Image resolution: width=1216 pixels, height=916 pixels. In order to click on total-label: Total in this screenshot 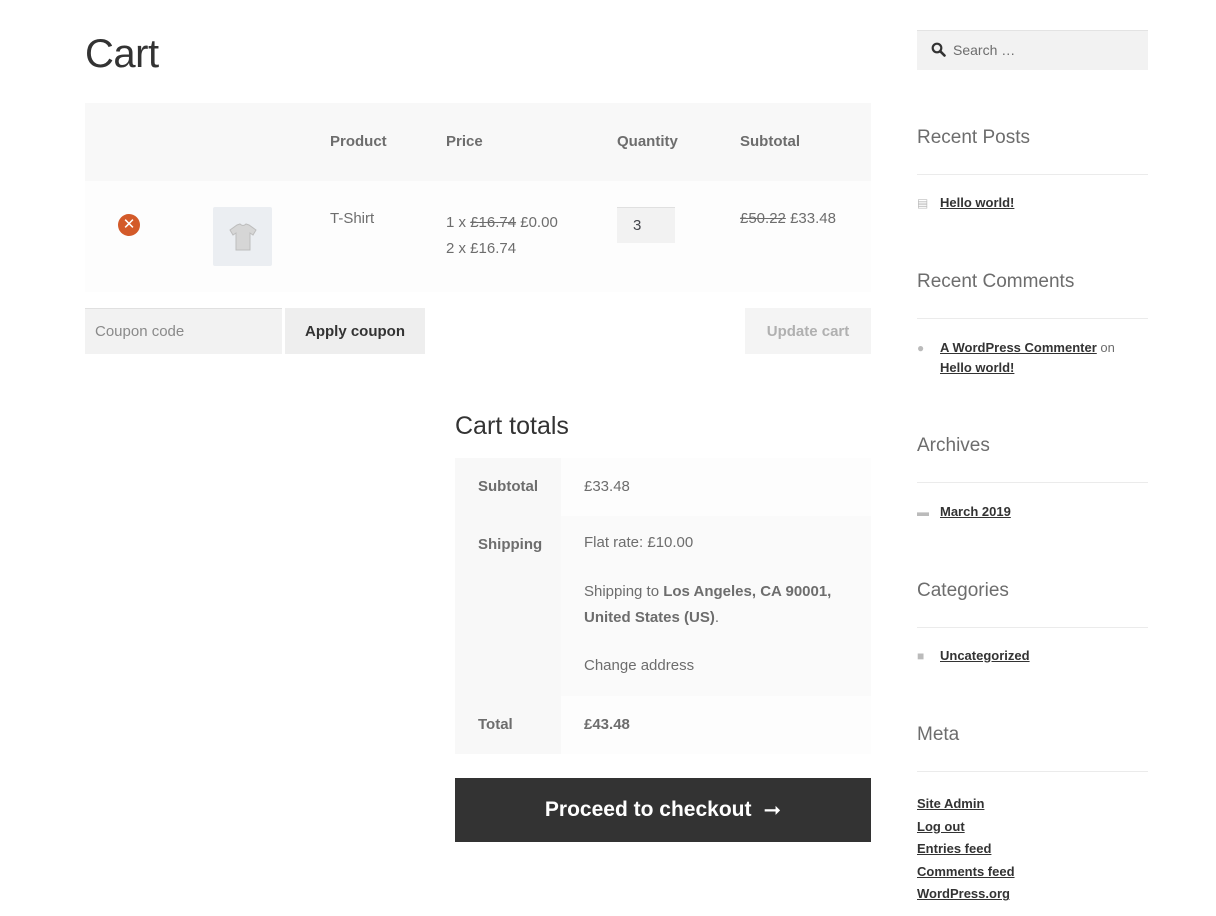, I will do `click(508, 725)`.